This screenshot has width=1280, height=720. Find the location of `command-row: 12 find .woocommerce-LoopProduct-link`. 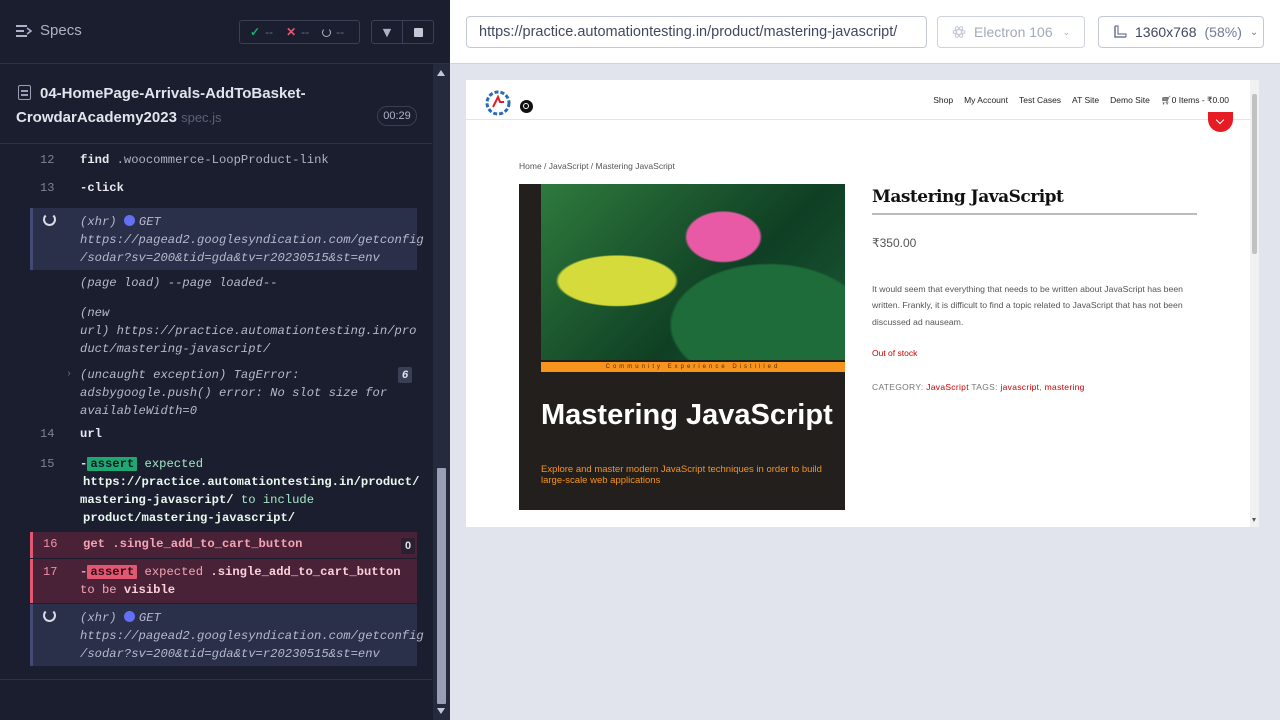

command-row: 12 find .woocommerce-LoopProduct-link is located at coordinates (223, 164).